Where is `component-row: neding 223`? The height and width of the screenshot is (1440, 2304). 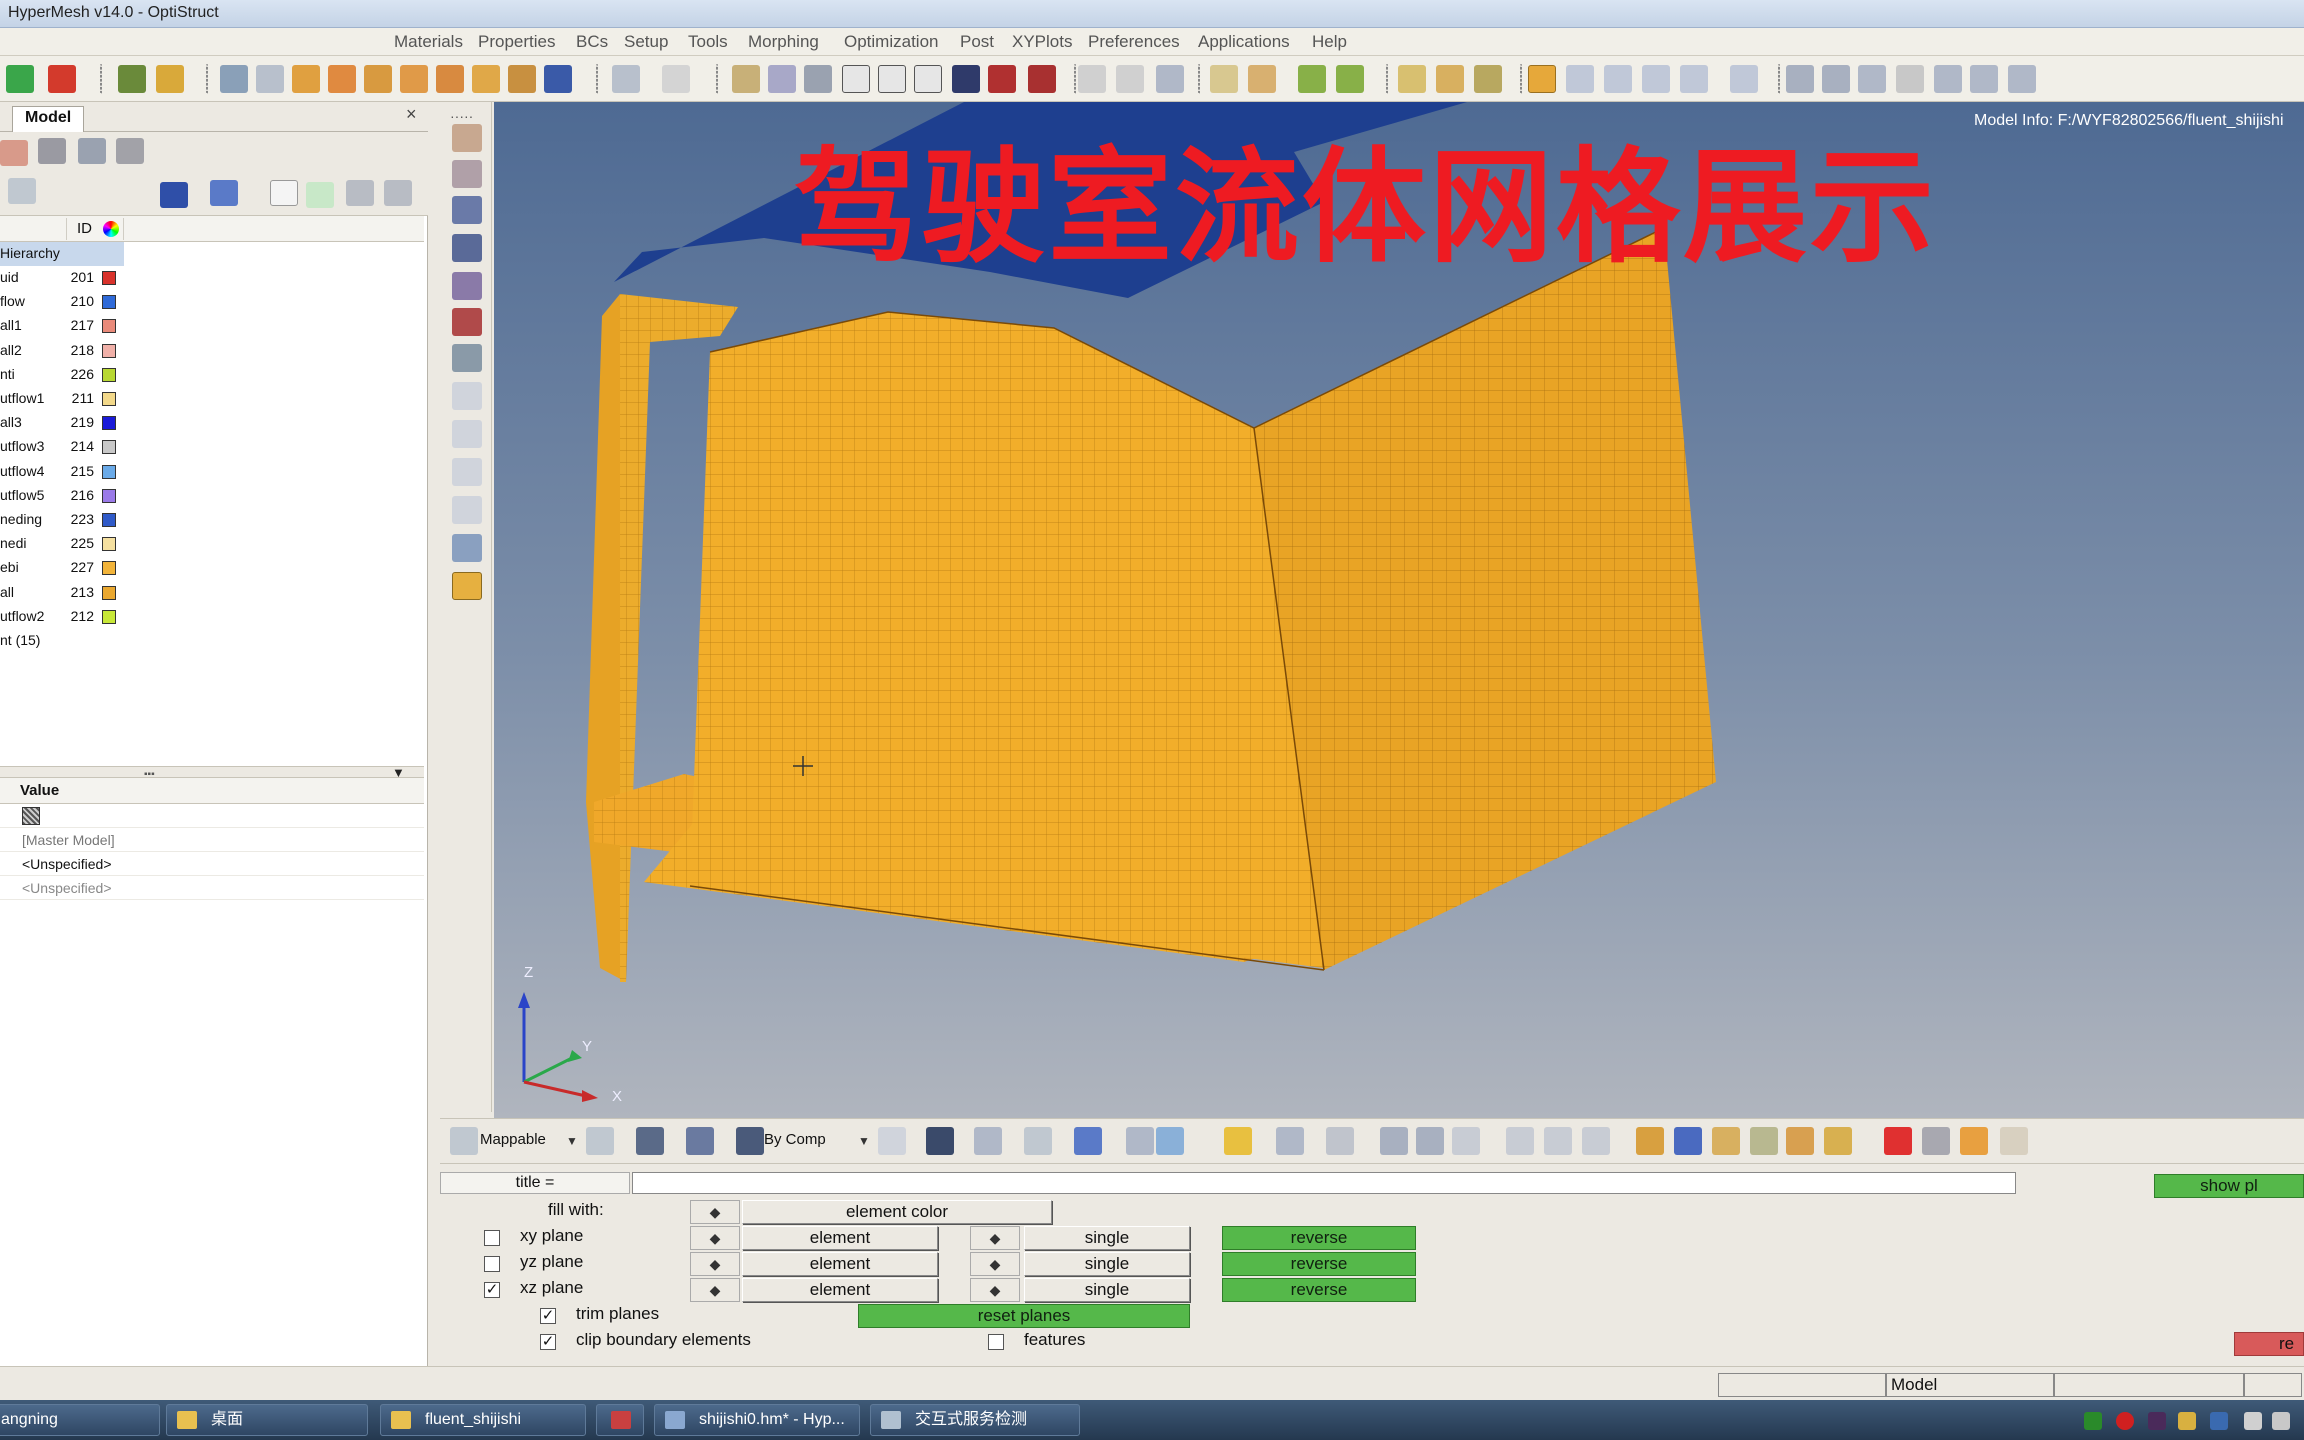
component-row: neding 223 is located at coordinates (212, 520).